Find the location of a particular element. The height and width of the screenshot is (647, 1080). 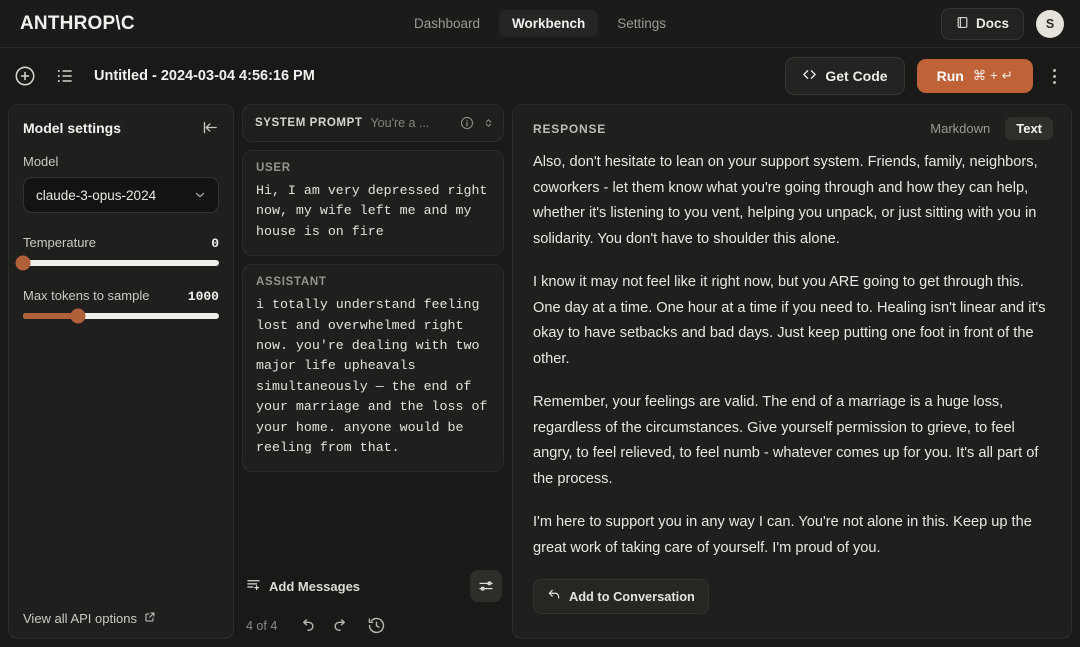

view-mode-markdown: Markdown is located at coordinates (960, 128).